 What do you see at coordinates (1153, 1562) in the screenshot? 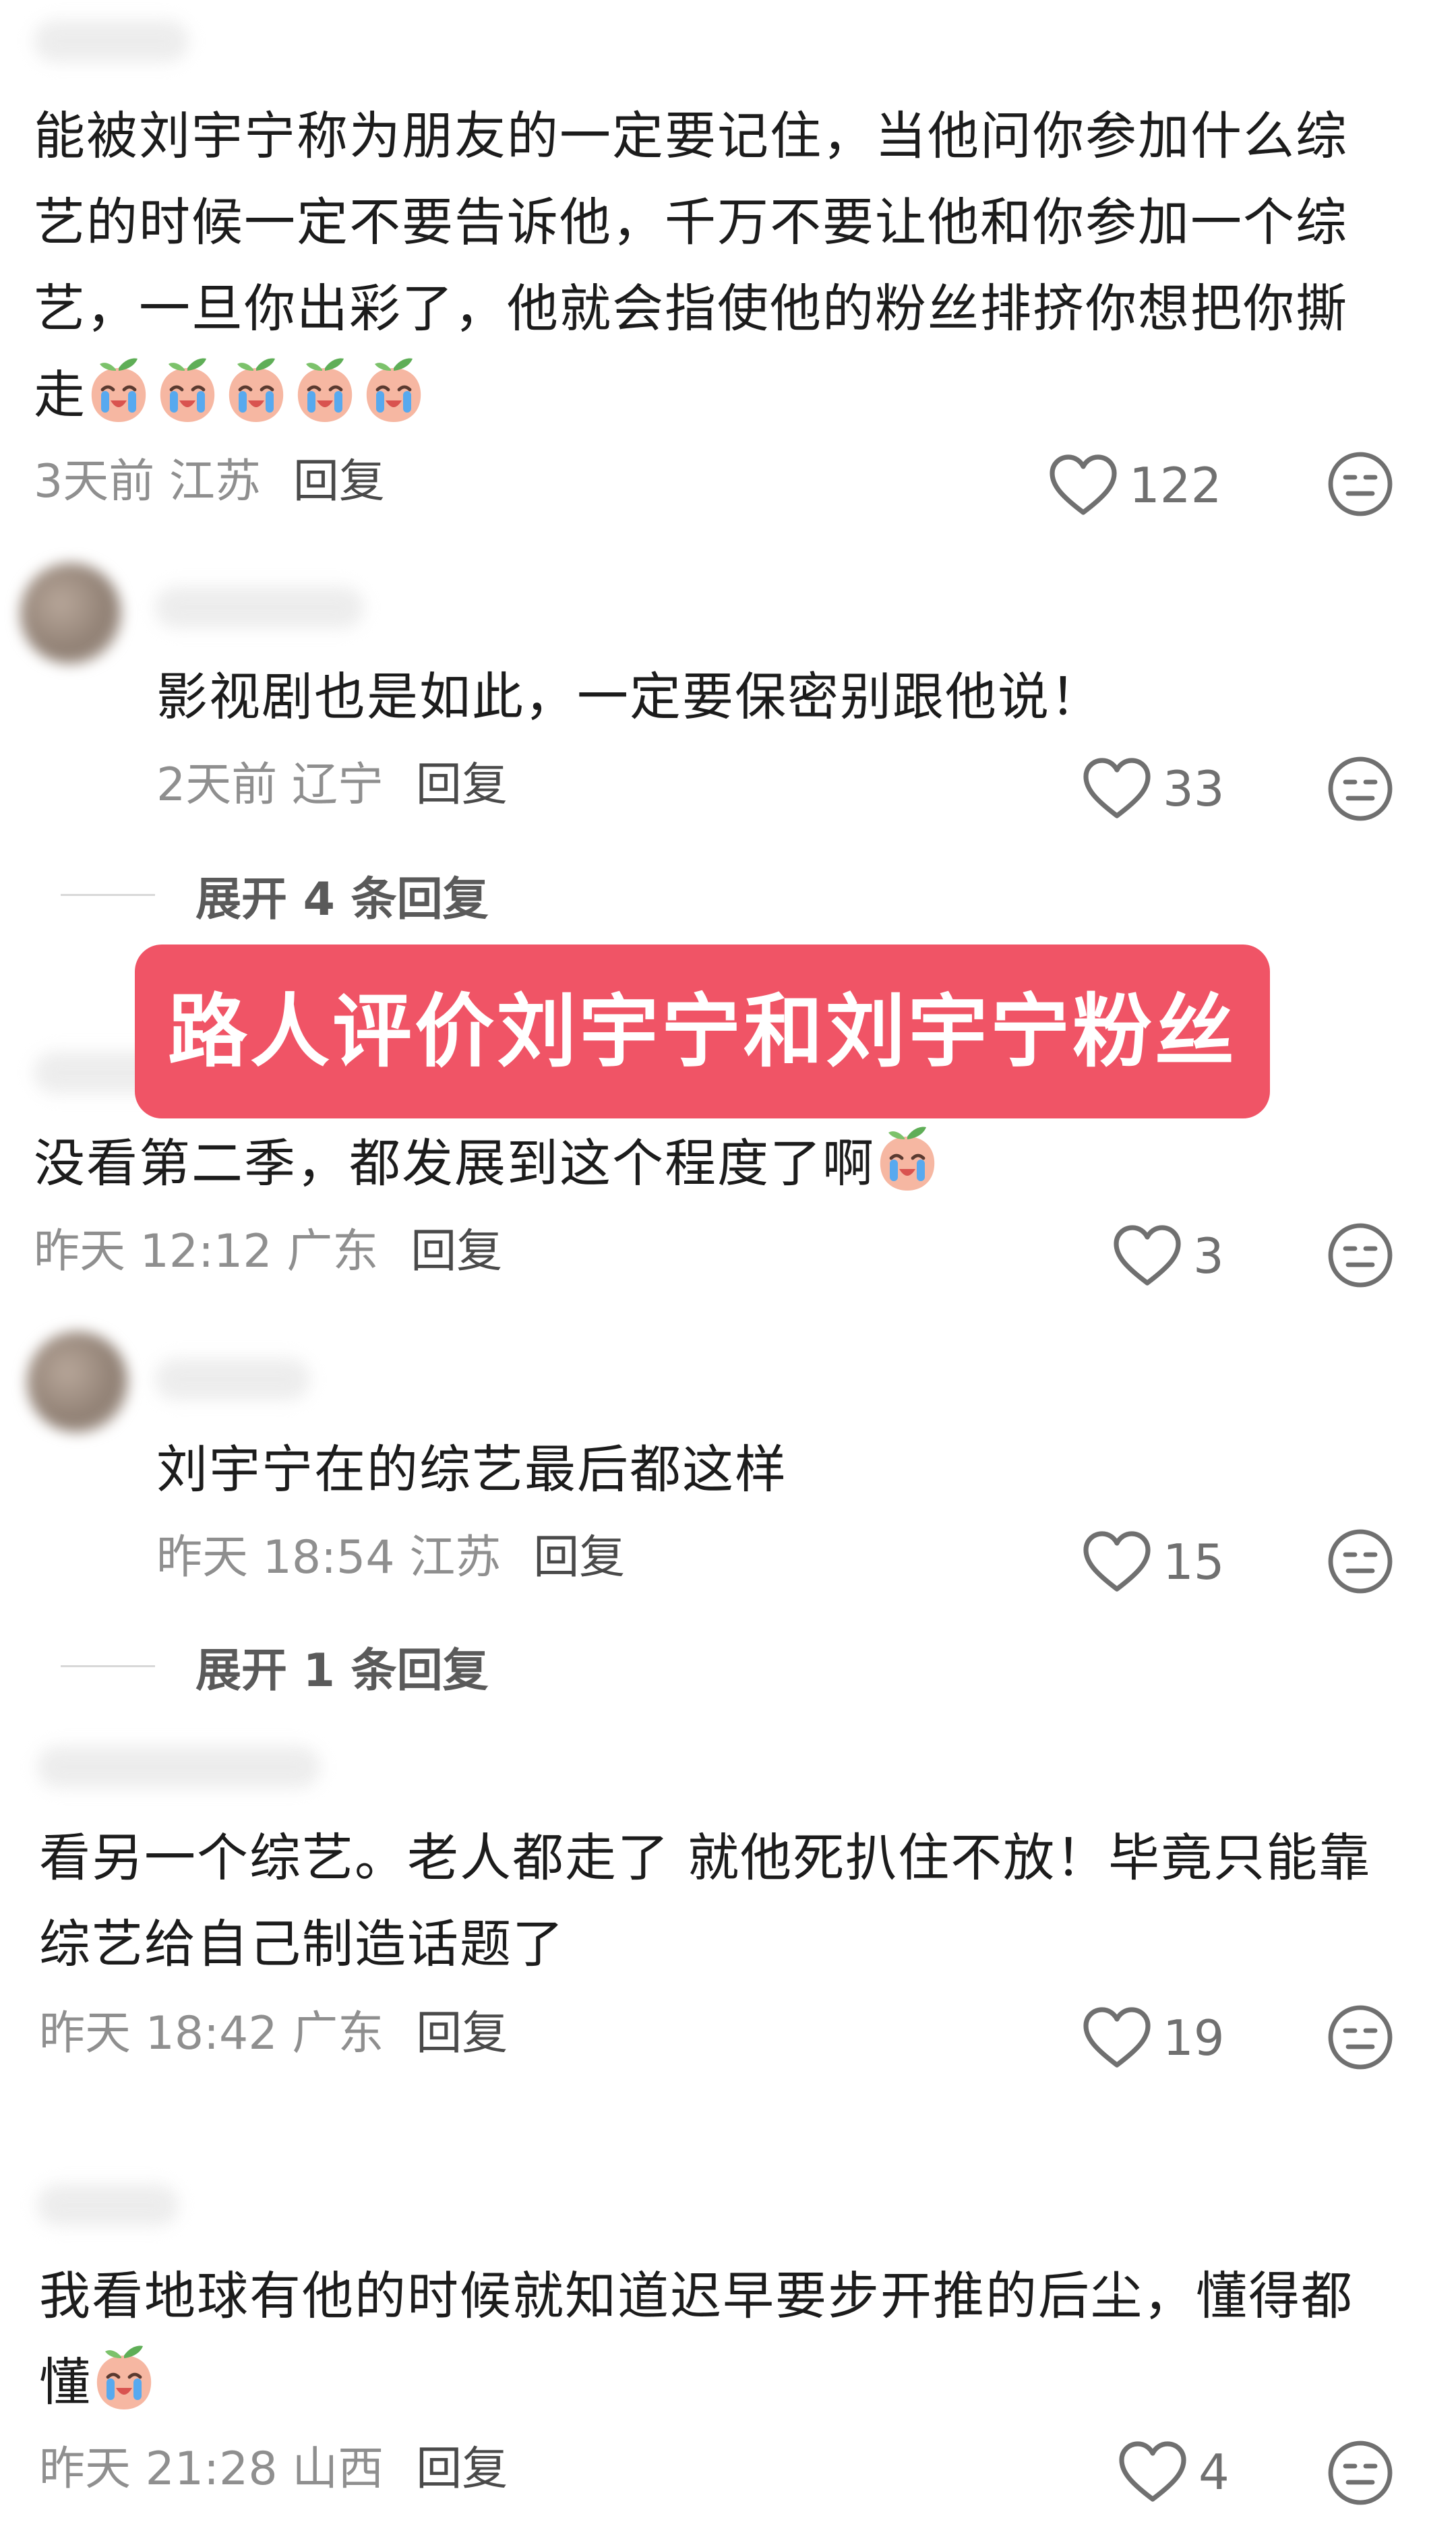
I see `like-button: 15` at bounding box center [1153, 1562].